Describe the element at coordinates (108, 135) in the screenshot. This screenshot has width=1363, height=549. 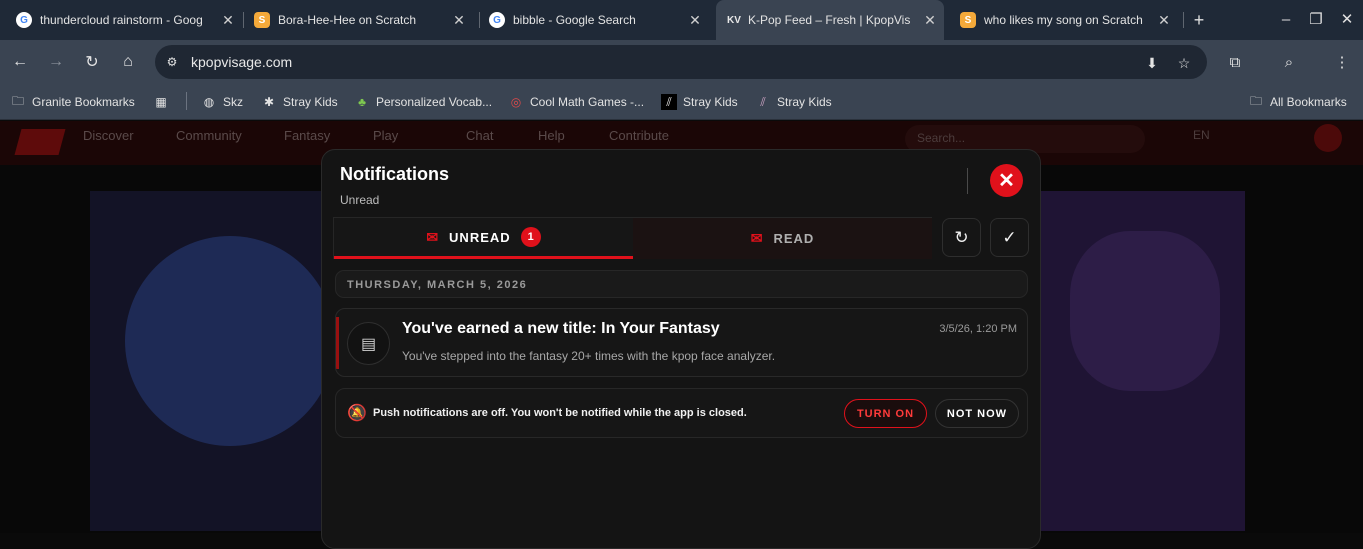
I see `nav-discover: Discover` at that location.